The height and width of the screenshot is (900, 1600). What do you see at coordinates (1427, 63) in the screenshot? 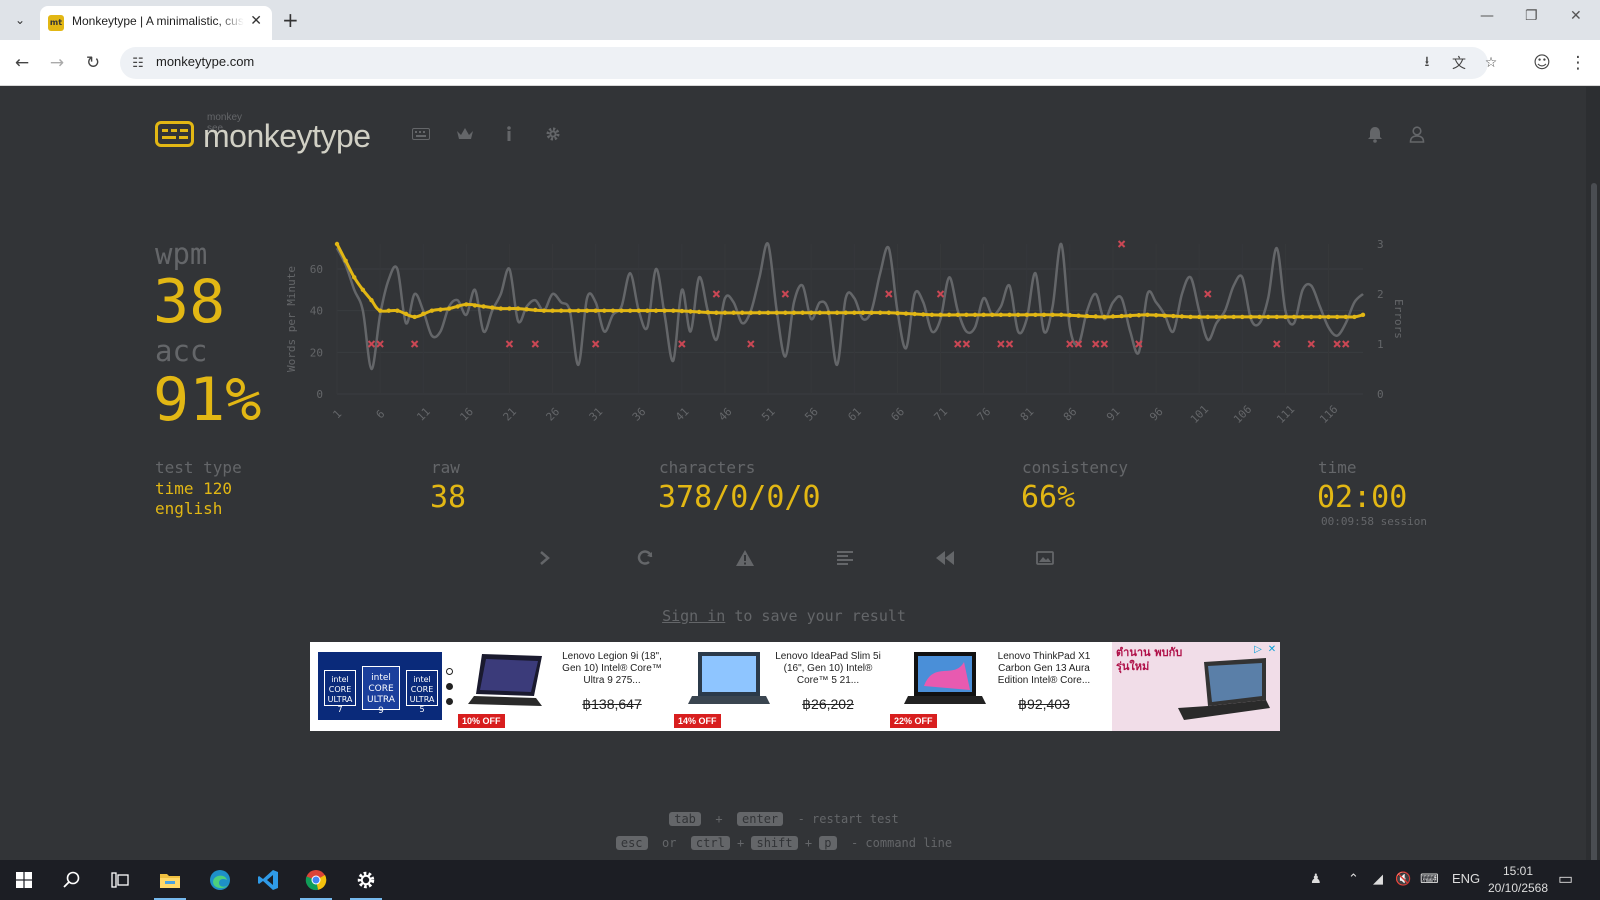
I see `install-app-icon: ⭳` at bounding box center [1427, 63].